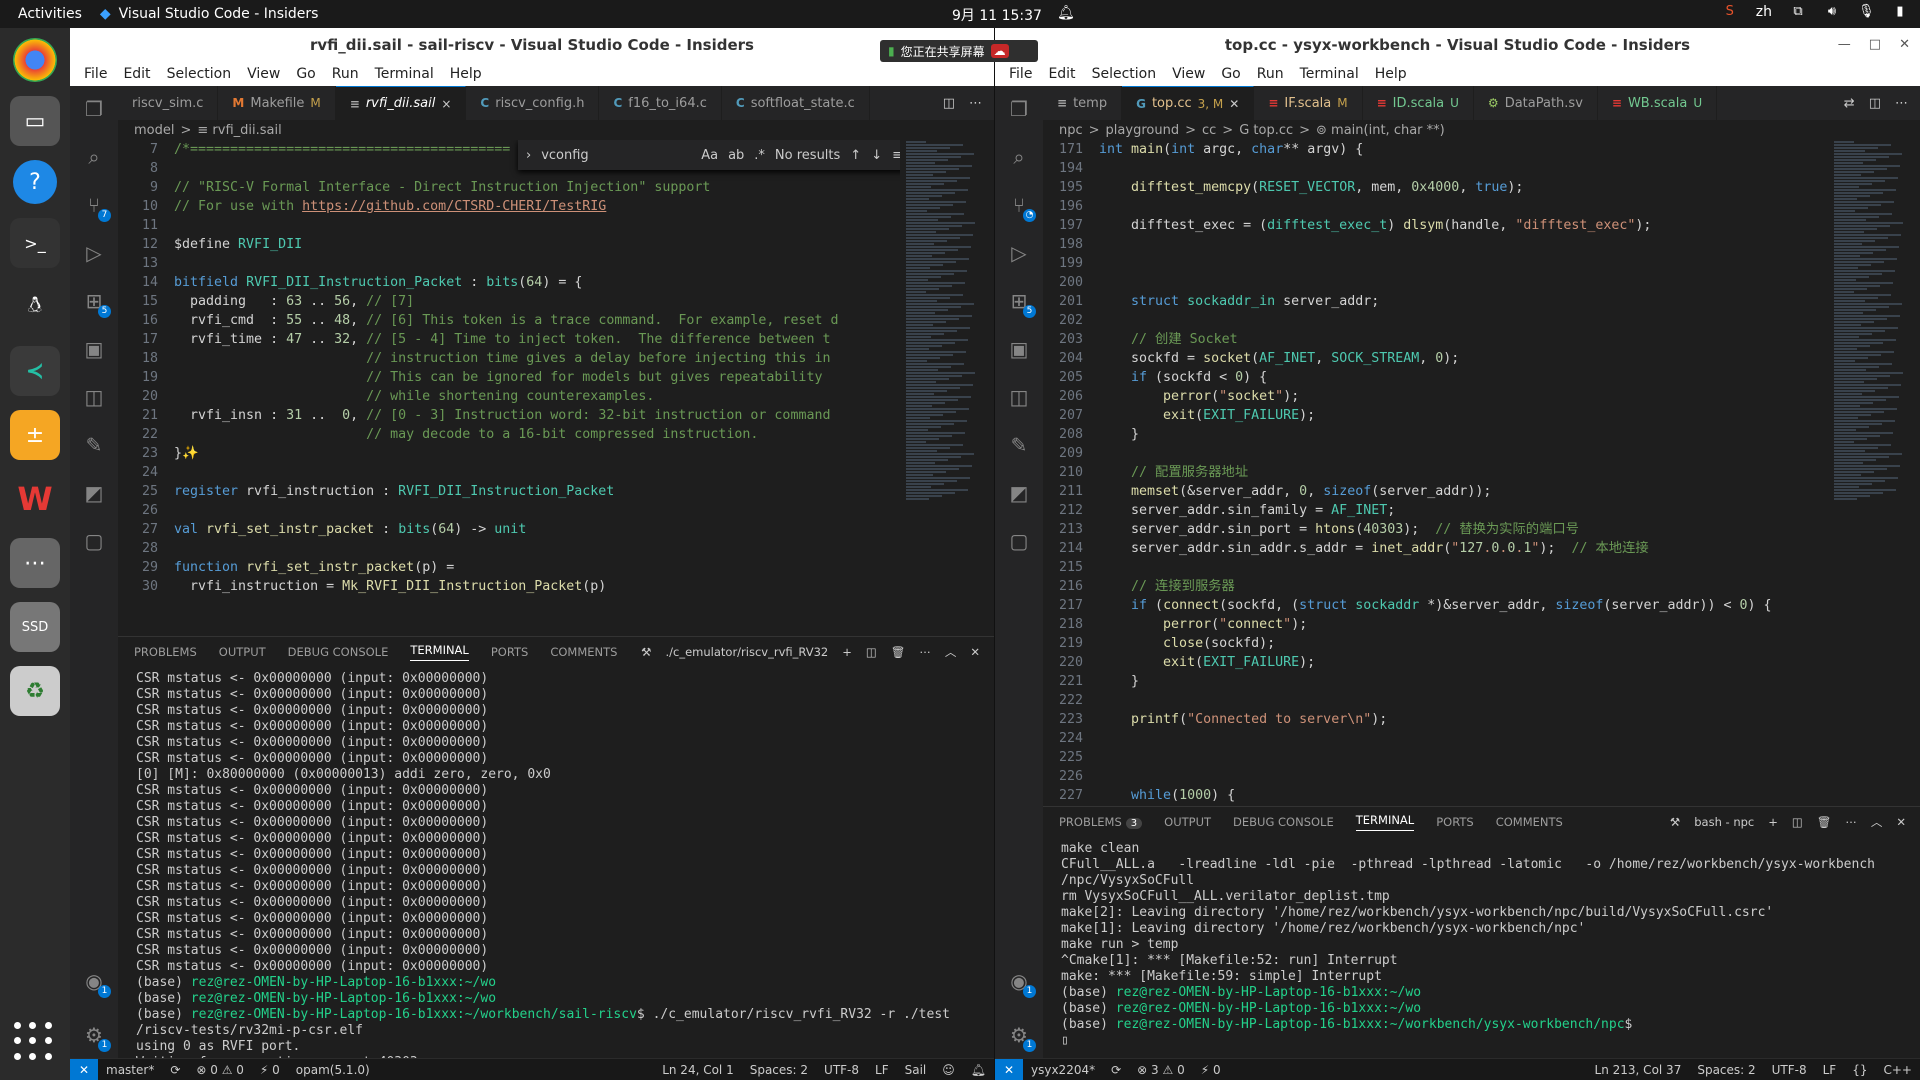 Image resolution: width=1920 pixels, height=1080 pixels. What do you see at coordinates (509, 652) in the screenshot?
I see `tab-ports: PORTS` at bounding box center [509, 652].